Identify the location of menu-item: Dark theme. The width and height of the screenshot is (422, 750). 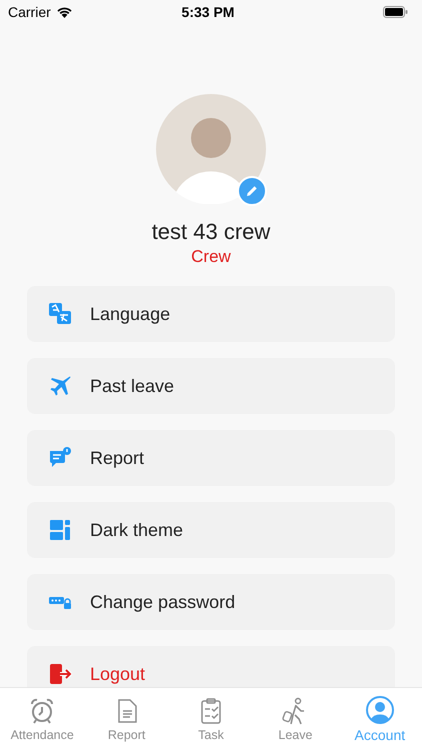
(211, 530).